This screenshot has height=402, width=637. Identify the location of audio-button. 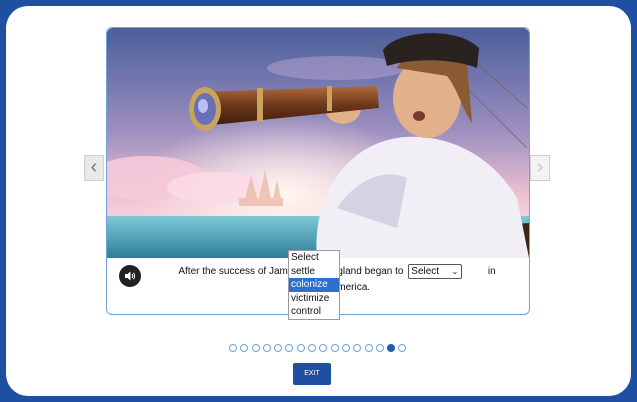
(130, 276).